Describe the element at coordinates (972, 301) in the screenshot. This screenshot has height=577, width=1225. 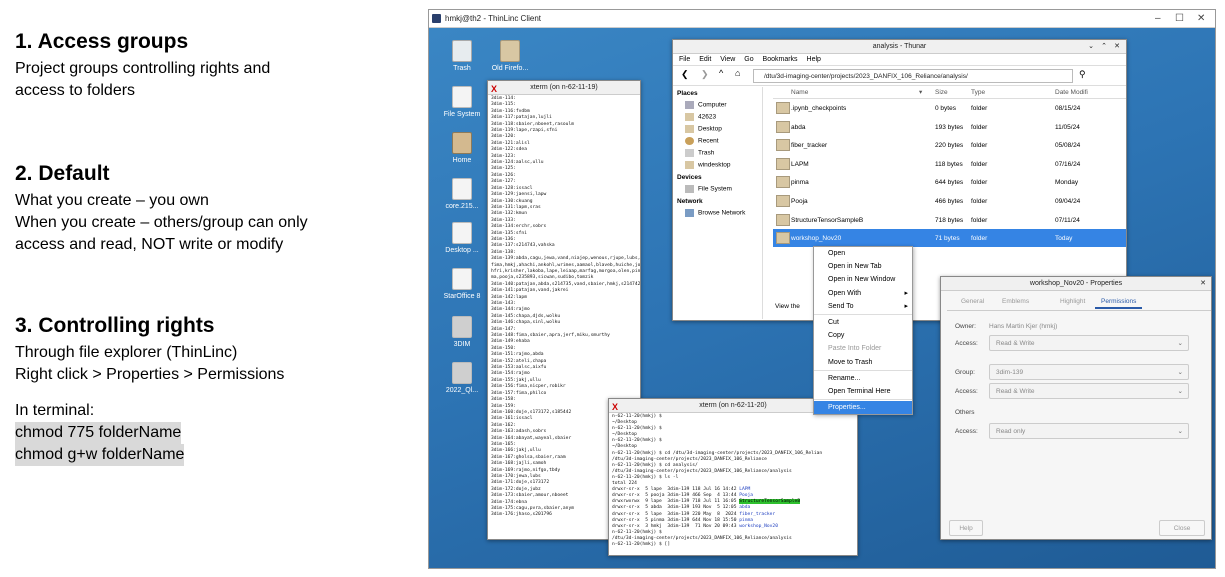
I see `tab-general: General` at that location.